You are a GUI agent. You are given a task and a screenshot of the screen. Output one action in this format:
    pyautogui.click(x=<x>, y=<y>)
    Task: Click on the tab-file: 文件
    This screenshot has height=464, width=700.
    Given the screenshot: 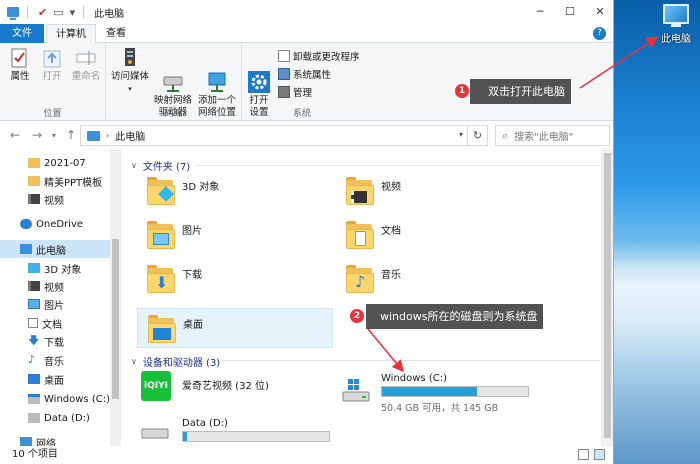 What is the action you would take?
    pyautogui.click(x=22, y=33)
    